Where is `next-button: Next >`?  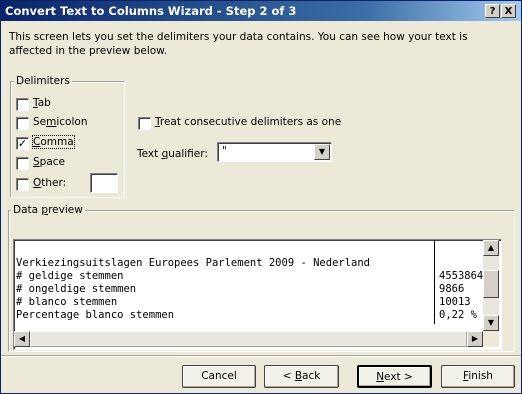
next-button: Next > is located at coordinates (394, 376).